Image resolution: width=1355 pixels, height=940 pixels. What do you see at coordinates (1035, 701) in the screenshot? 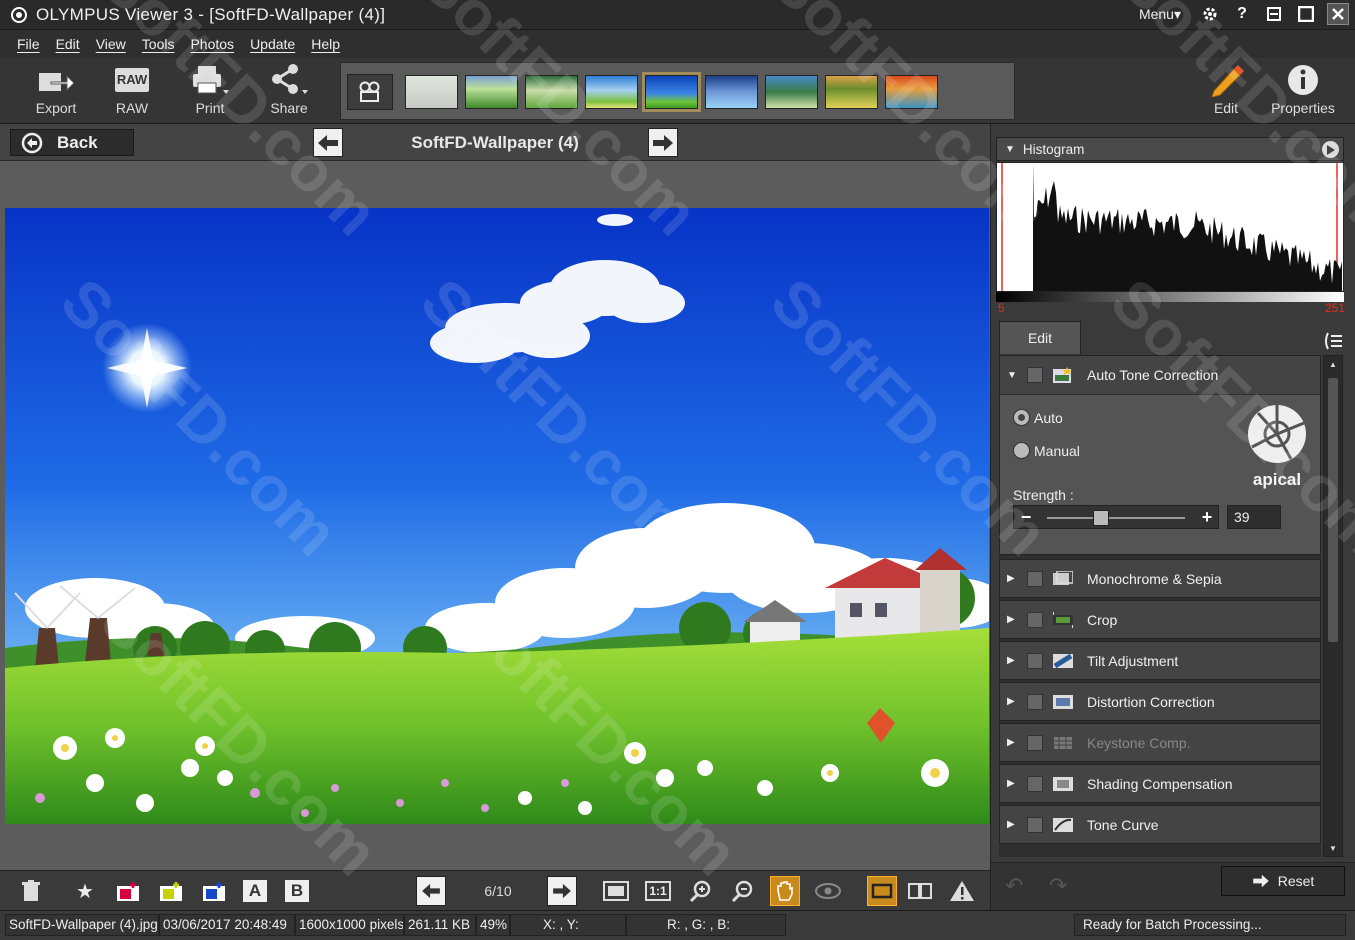
I see `distortion-correction-enable-checkbox` at bounding box center [1035, 701].